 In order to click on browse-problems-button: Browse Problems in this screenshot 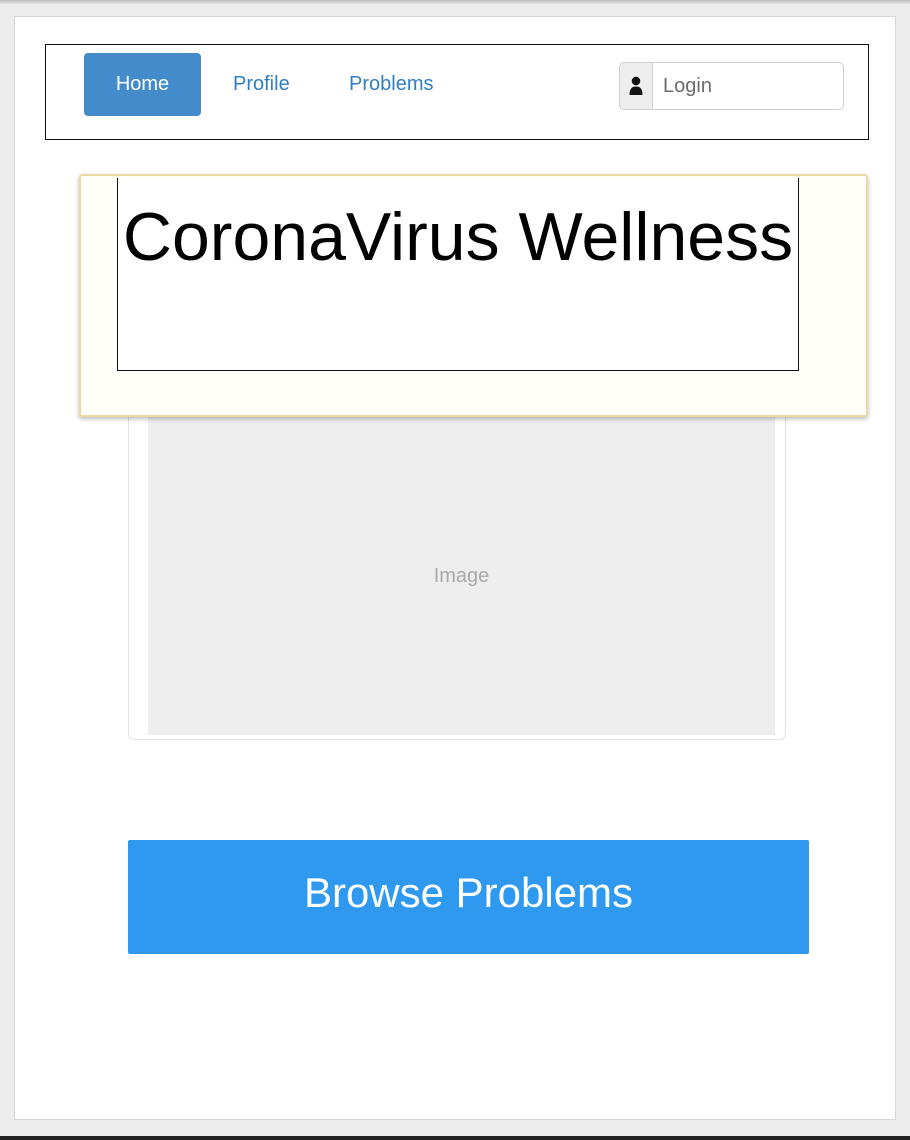, I will do `click(468, 897)`.